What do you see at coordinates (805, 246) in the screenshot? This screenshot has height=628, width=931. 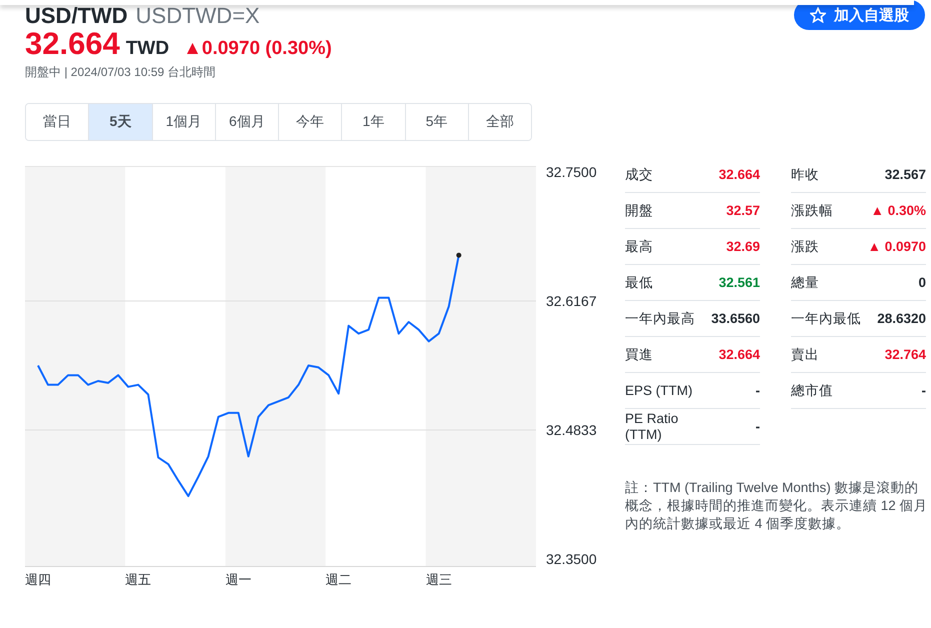 I see `stat-label: 漲跌` at bounding box center [805, 246].